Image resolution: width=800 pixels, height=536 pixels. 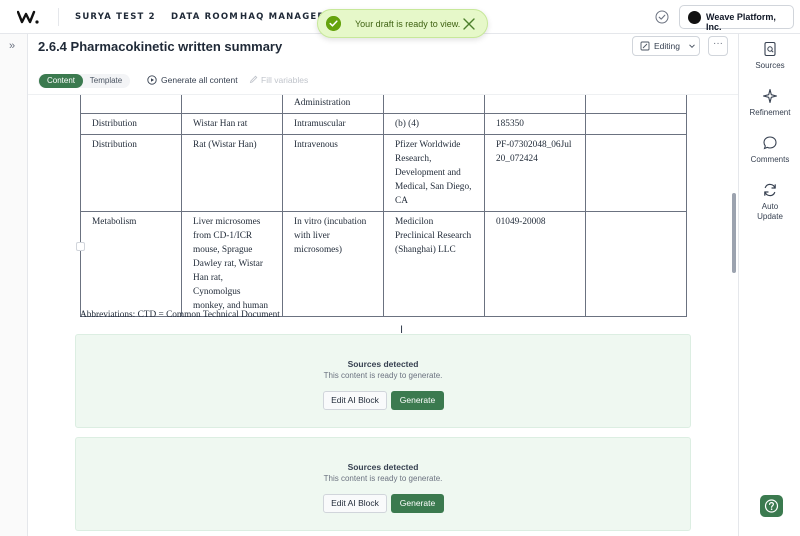 I want to click on chevron-down-icon, so click(x=692, y=46).